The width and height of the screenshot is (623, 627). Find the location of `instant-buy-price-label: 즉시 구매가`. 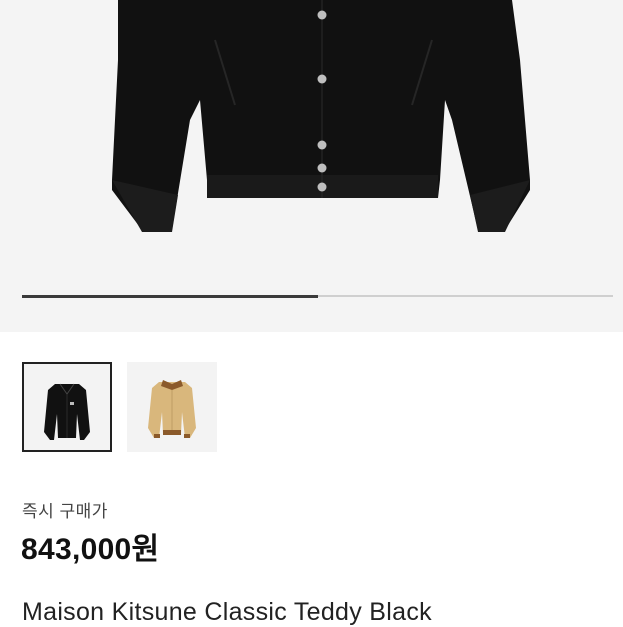

instant-buy-price-label: 즉시 구매가 is located at coordinates (65, 511).